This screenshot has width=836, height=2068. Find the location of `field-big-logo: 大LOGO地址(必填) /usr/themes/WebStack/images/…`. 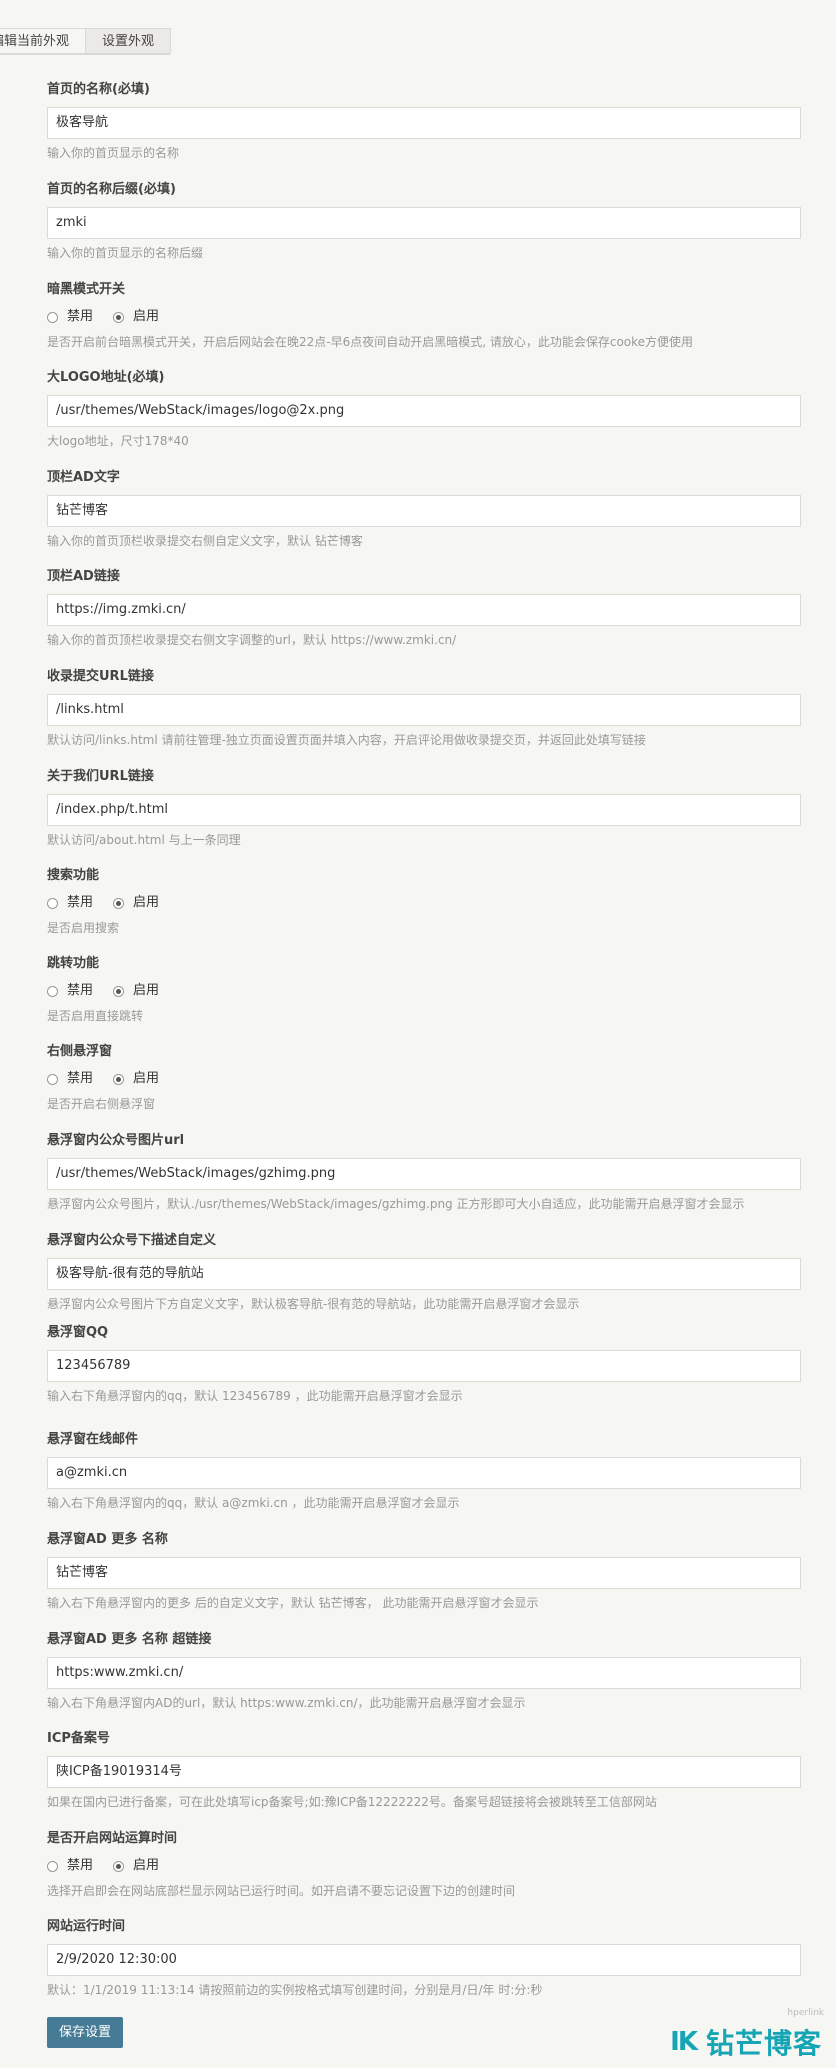

field-big-logo: 大LOGO地址(必填) /usr/themes/WebStack/images/… is located at coordinates (424, 418).